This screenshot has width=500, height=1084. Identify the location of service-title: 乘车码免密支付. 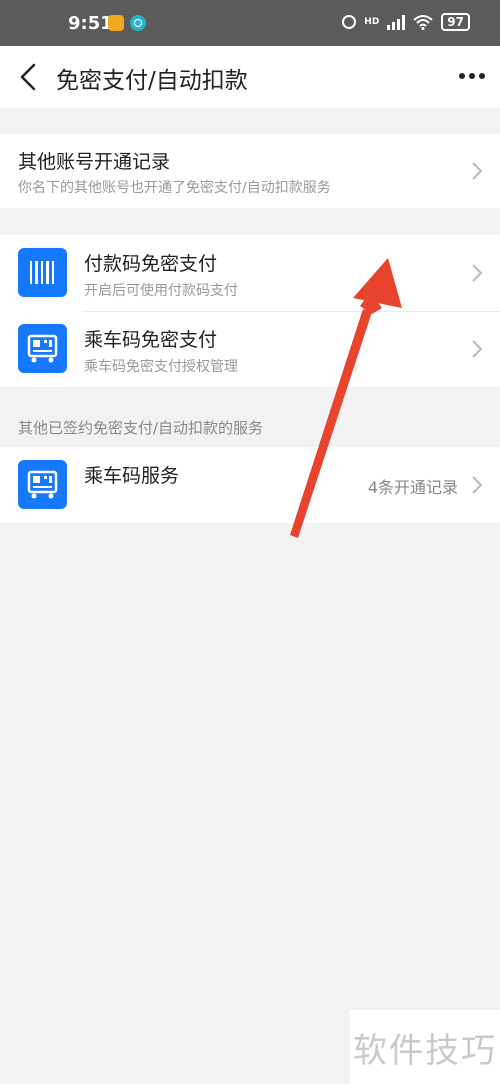
(151, 340).